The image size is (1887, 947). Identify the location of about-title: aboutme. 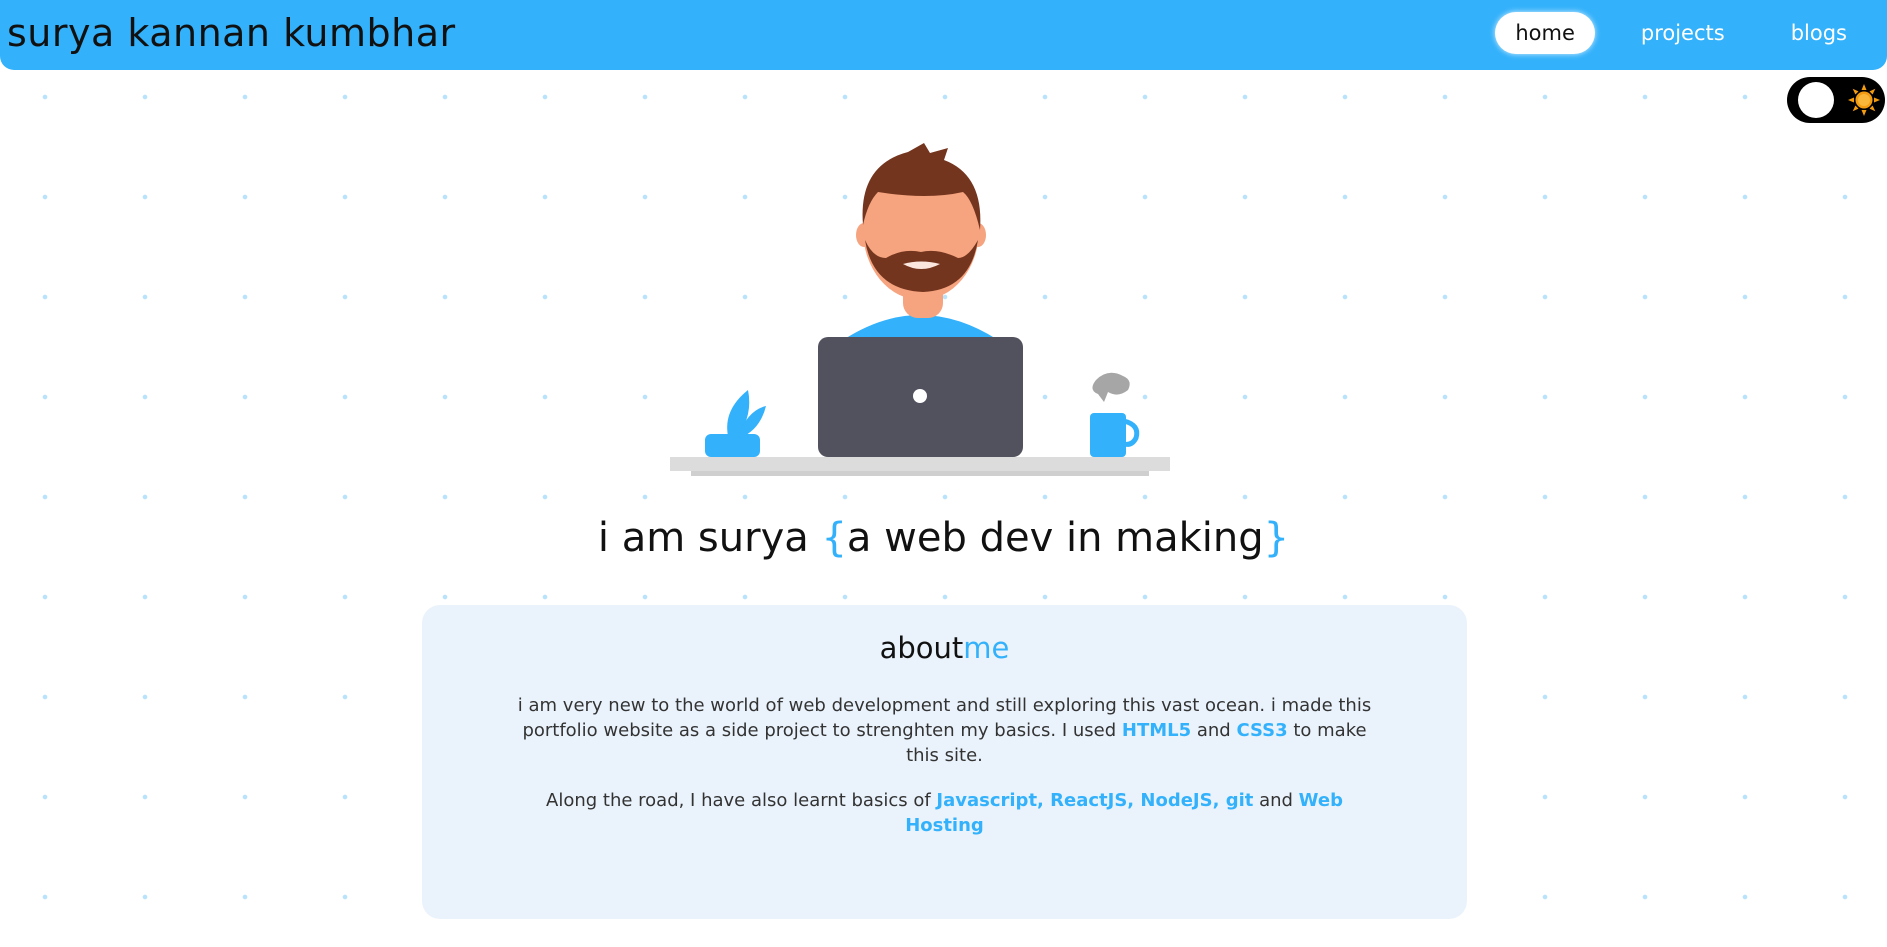
(944, 648).